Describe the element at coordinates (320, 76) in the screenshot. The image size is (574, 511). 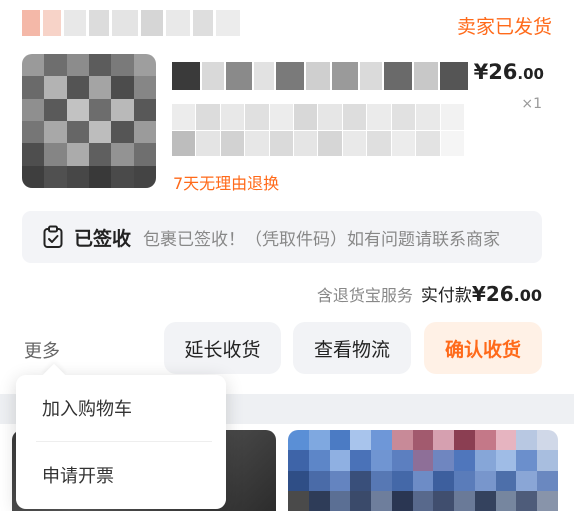
I see `product-title-redacted` at that location.